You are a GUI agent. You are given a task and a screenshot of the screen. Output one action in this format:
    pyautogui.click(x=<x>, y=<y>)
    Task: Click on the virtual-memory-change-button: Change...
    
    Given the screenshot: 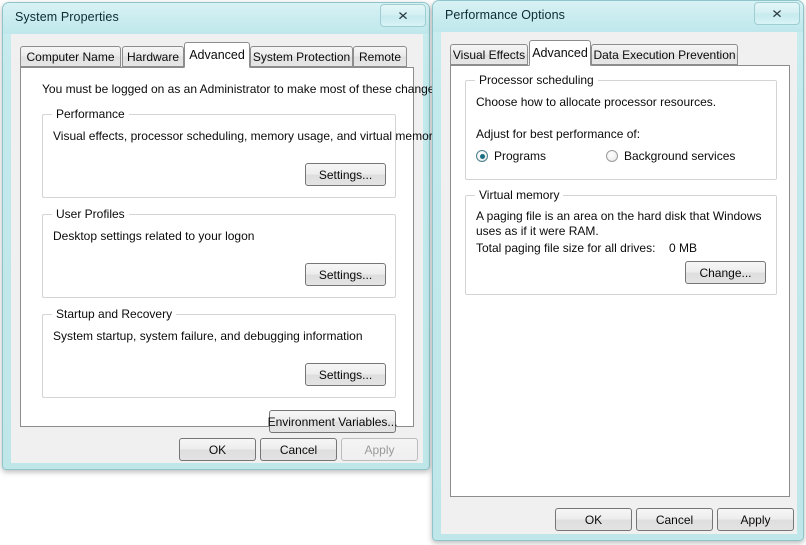 What is the action you would take?
    pyautogui.click(x=725, y=272)
    